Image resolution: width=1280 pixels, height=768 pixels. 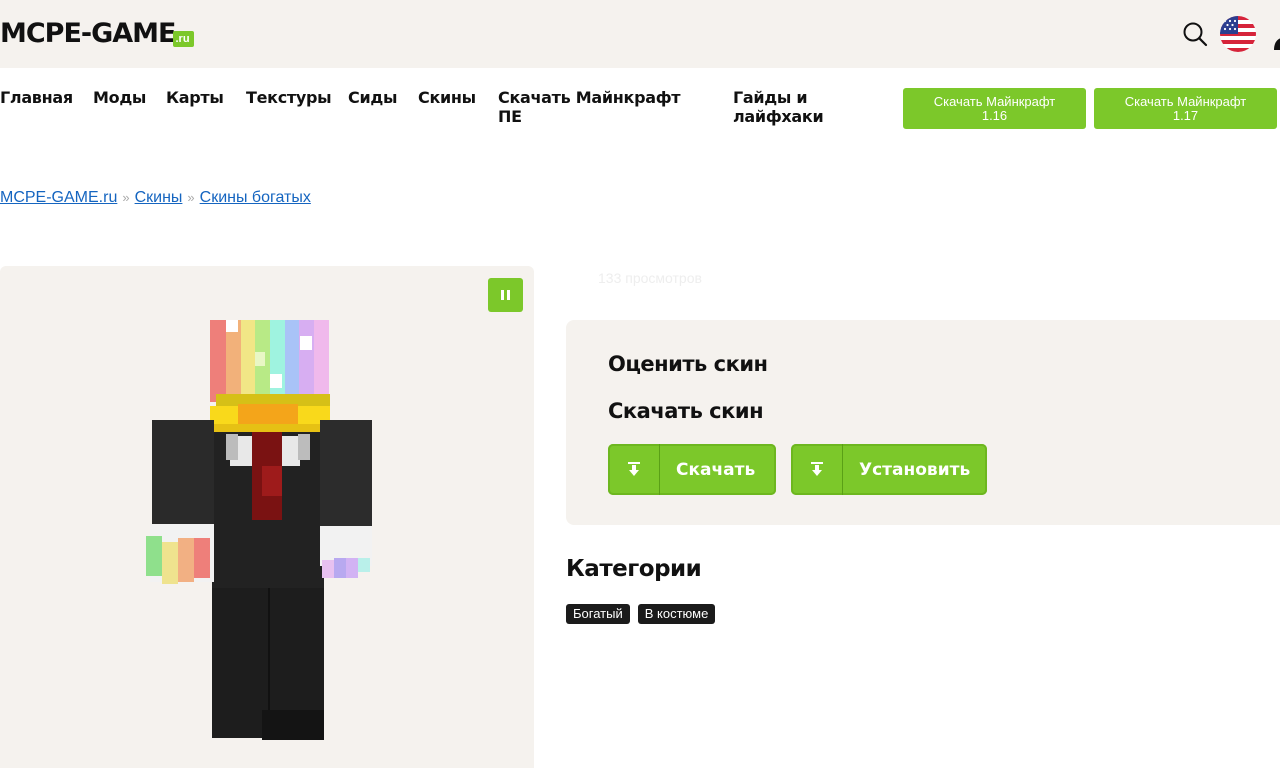 I want to click on logo-text: MCPE-GAME, so click(x=88, y=33).